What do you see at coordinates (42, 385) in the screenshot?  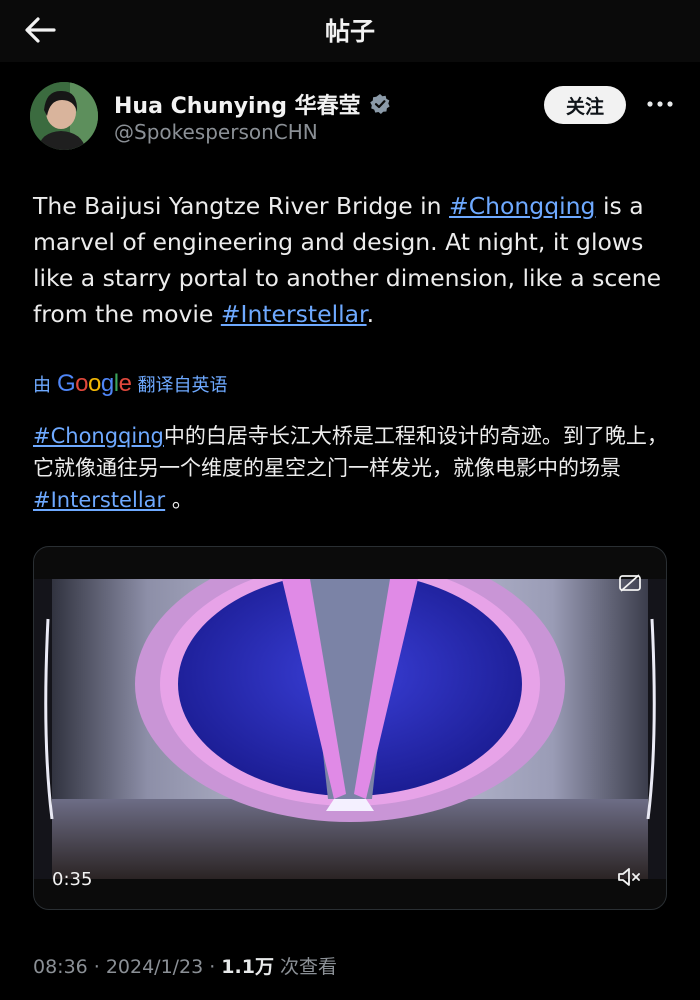 I see `translated-by-label: 由` at bounding box center [42, 385].